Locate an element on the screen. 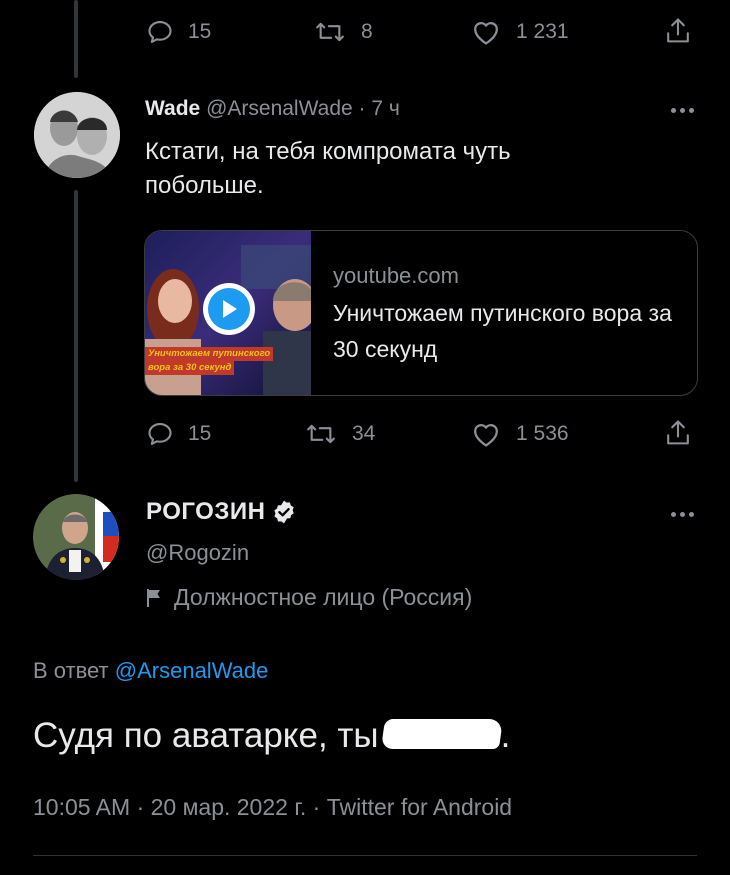  main-tweet-text-end: . is located at coordinates (505, 735).